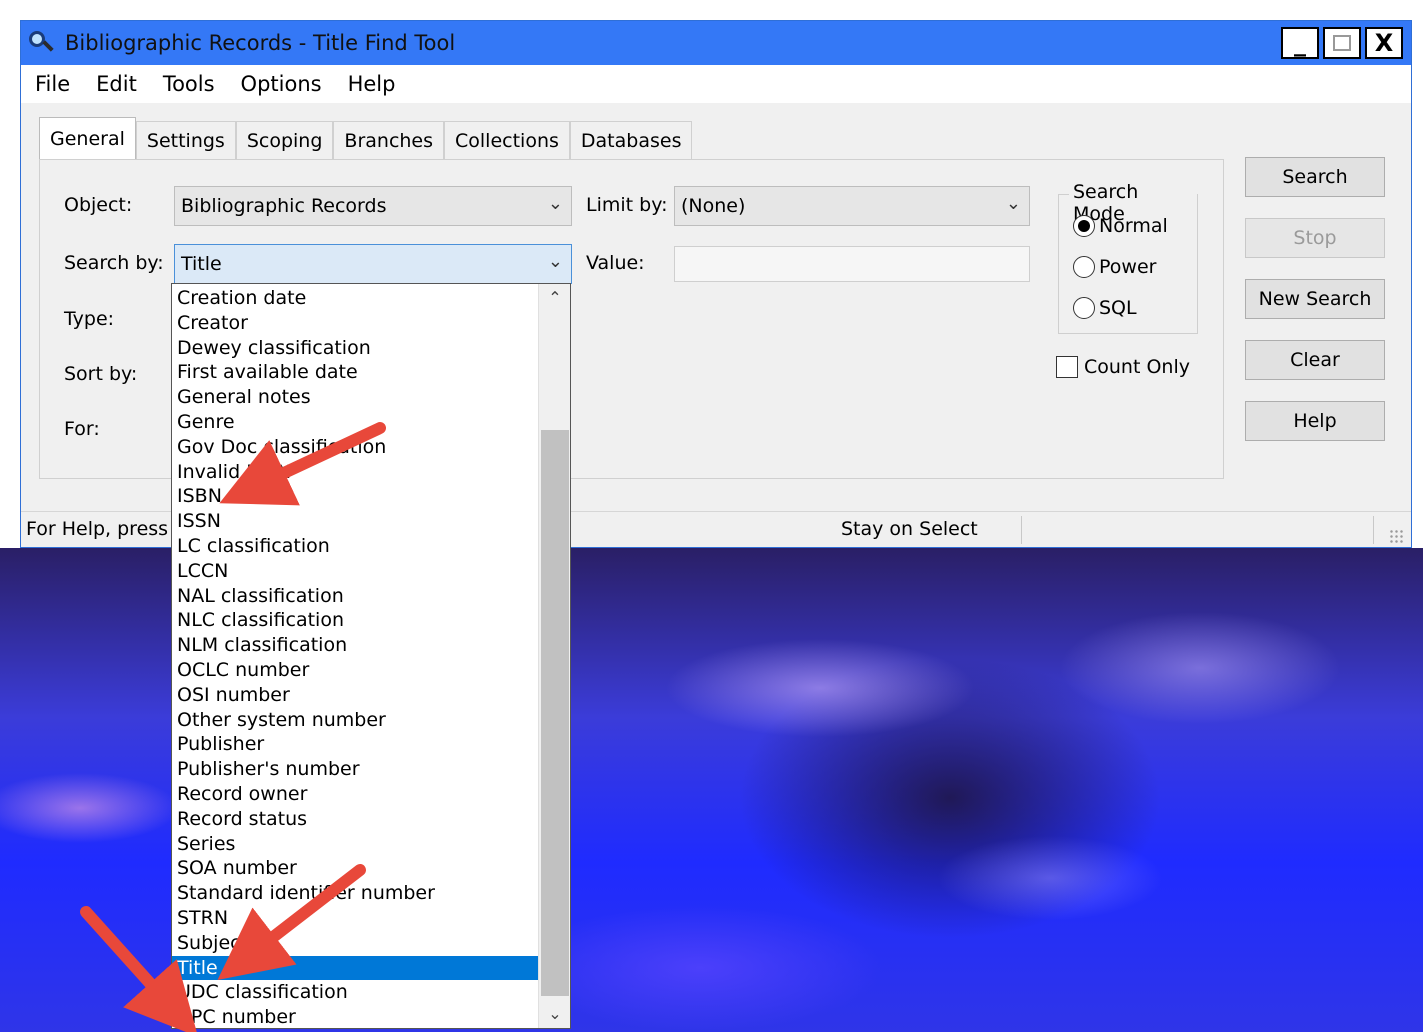 The width and height of the screenshot is (1423, 1032). I want to click on dropdown-option: LCCN, so click(355, 571).